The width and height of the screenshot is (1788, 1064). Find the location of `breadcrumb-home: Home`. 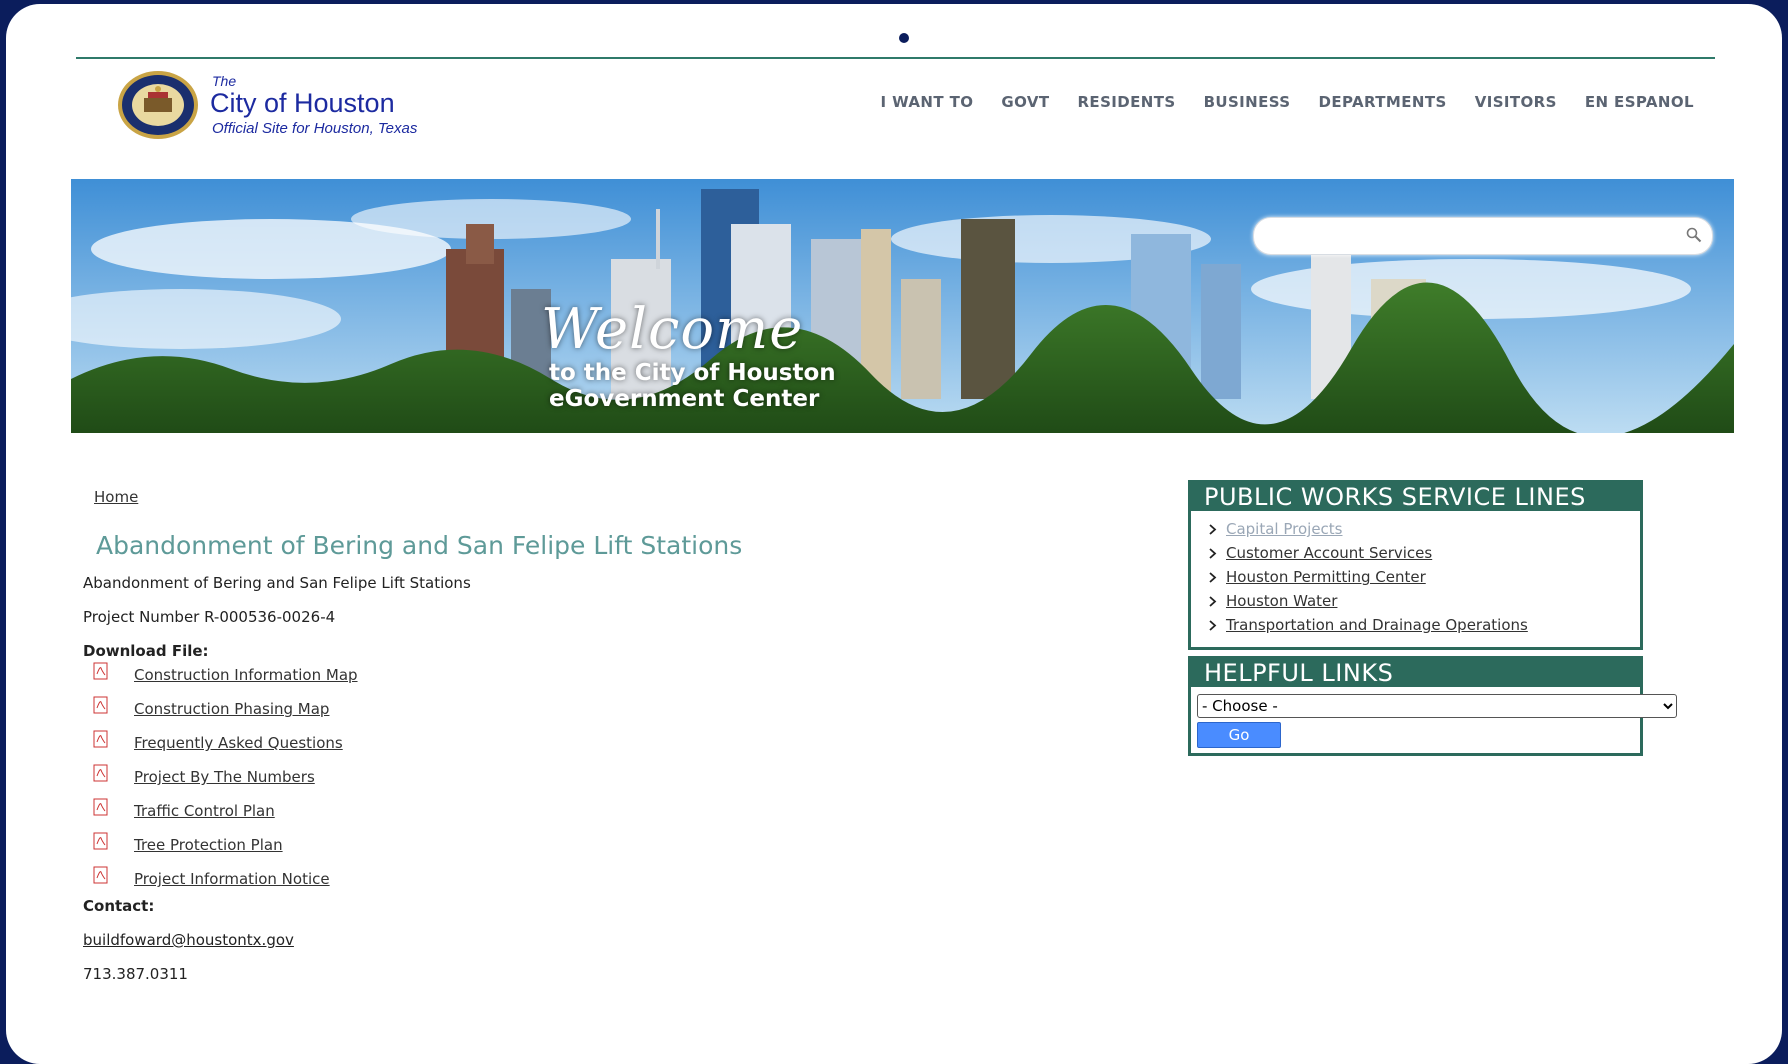

breadcrumb-home: Home is located at coordinates (116, 497).